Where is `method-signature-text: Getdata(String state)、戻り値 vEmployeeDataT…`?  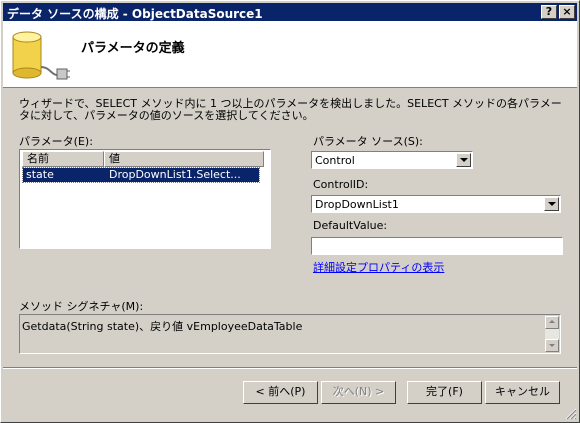 method-signature-text: Getdata(String state)、戻り値 vEmployeeDataT… is located at coordinates (162, 326).